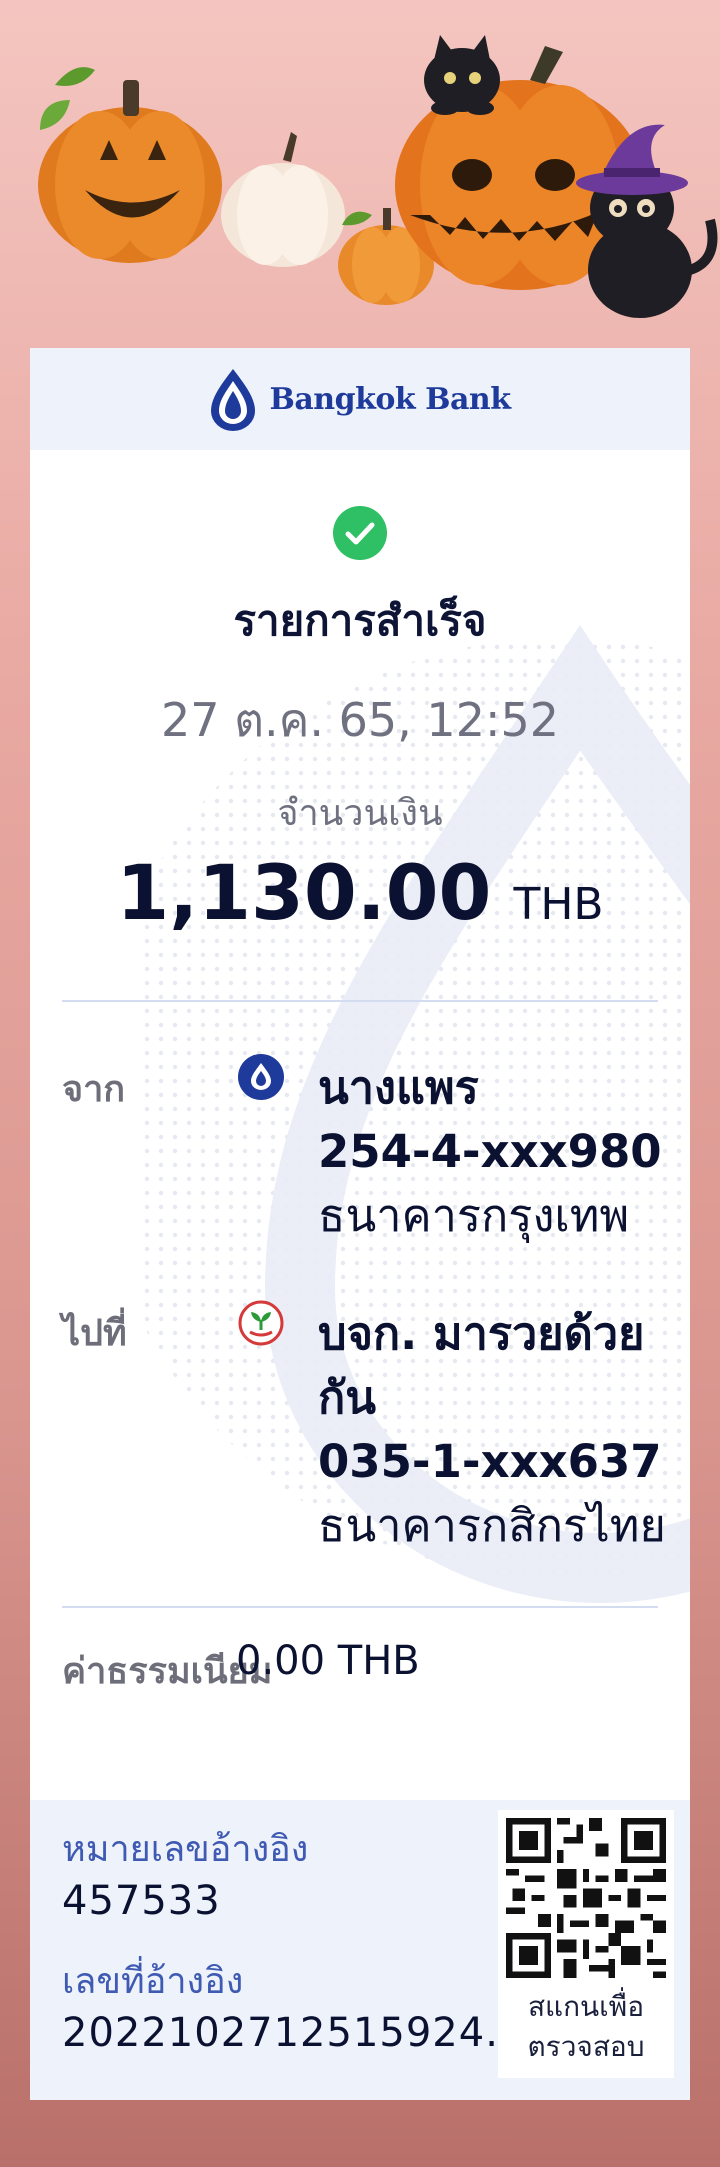  I want to click on amount-label: จำนวนเงิน, so click(360, 813).